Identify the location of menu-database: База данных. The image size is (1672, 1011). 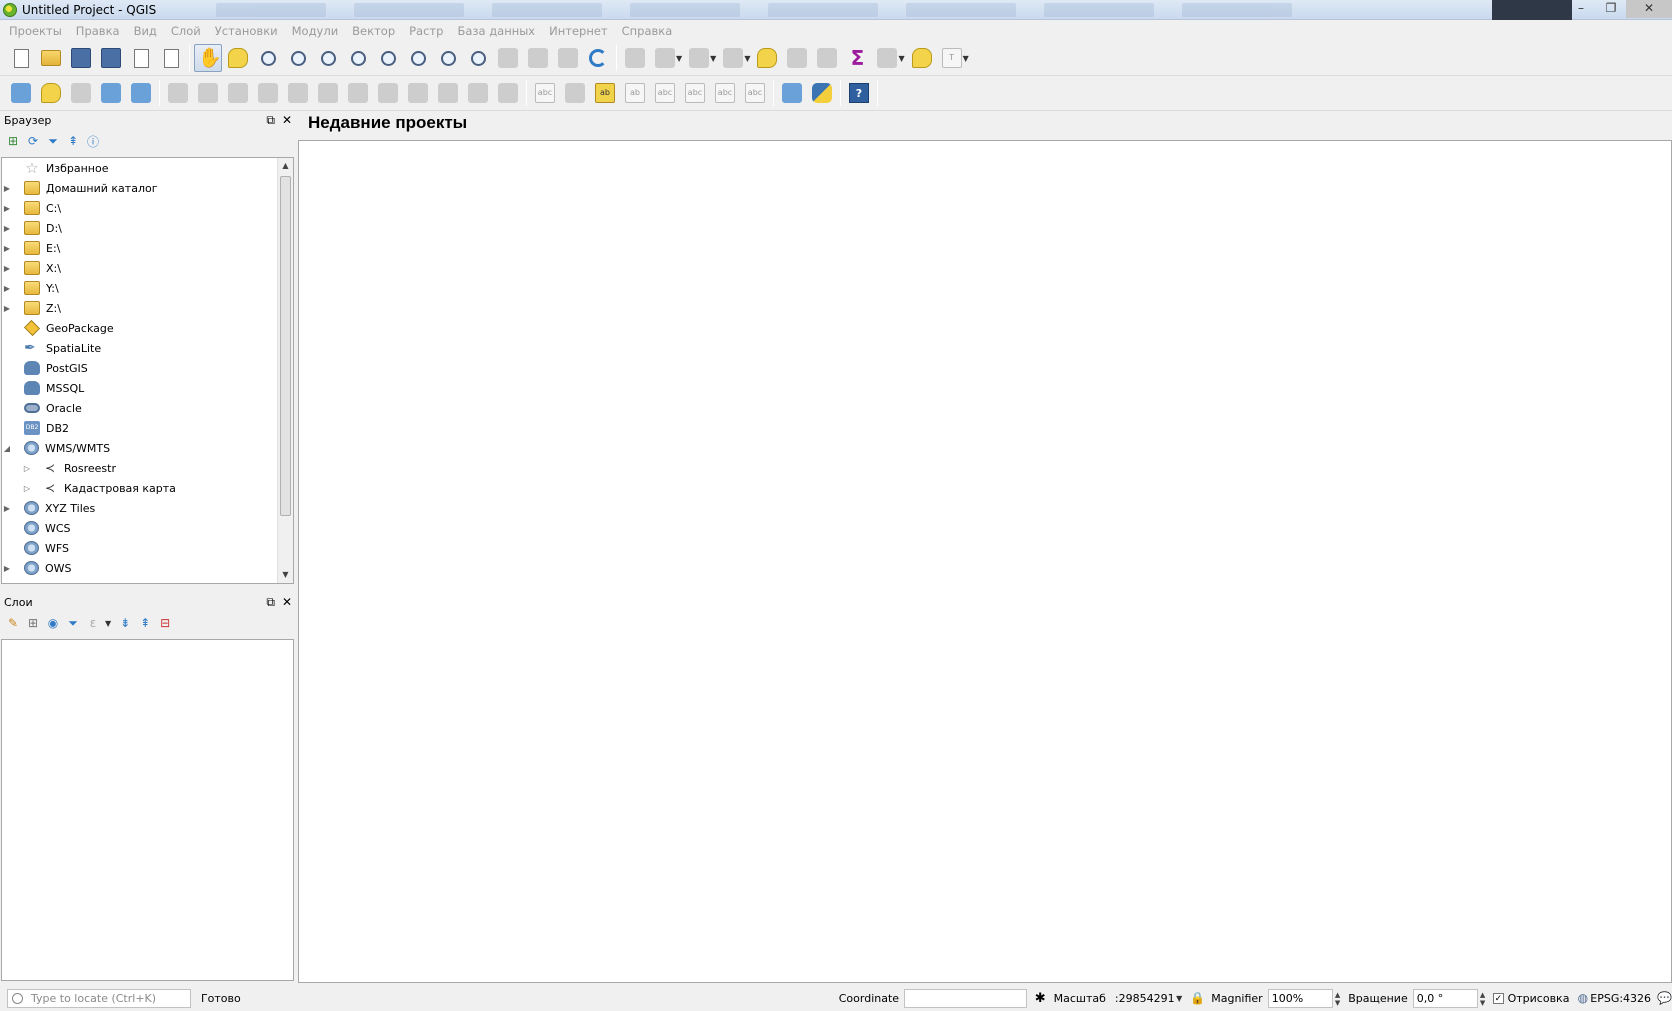
(496, 31).